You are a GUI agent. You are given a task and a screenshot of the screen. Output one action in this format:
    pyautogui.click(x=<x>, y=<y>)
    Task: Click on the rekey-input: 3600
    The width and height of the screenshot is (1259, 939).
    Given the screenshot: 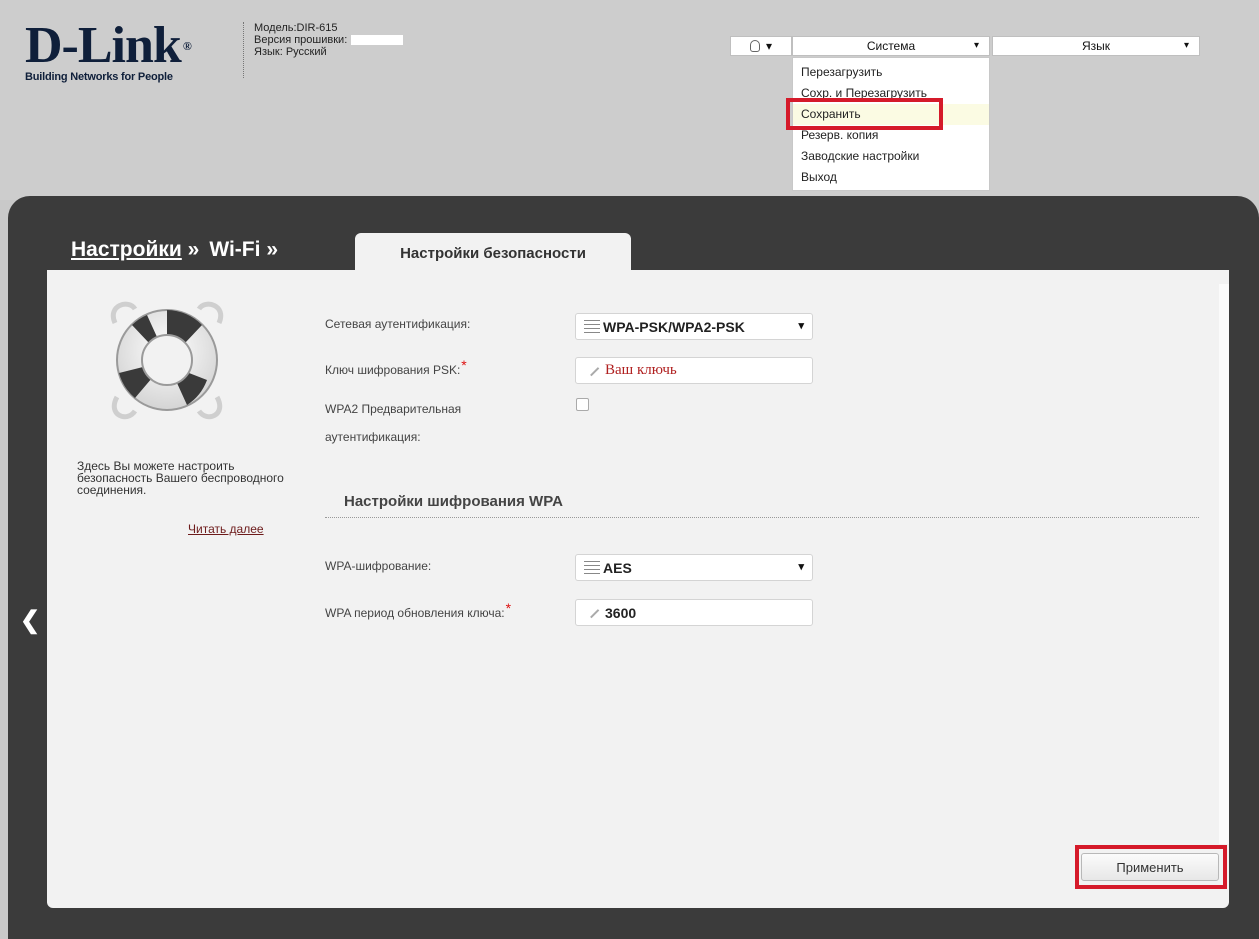 What is the action you would take?
    pyautogui.click(x=694, y=612)
    